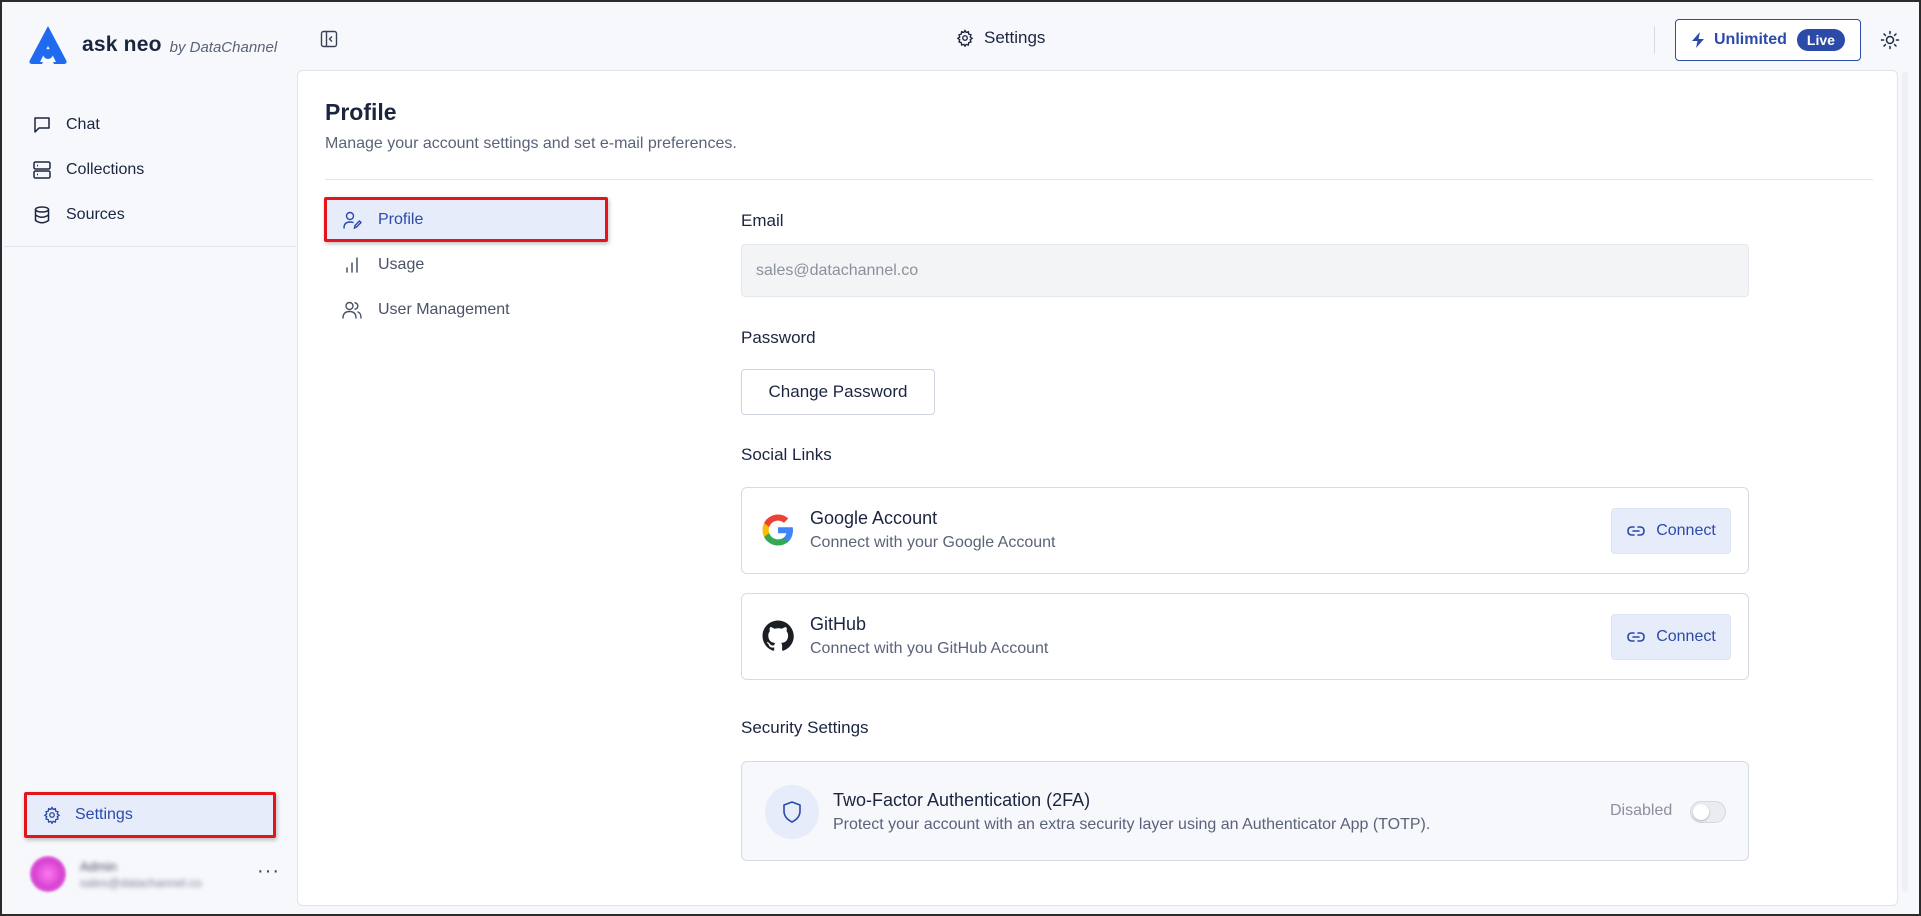  I want to click on sidebar-divider, so click(150, 246).